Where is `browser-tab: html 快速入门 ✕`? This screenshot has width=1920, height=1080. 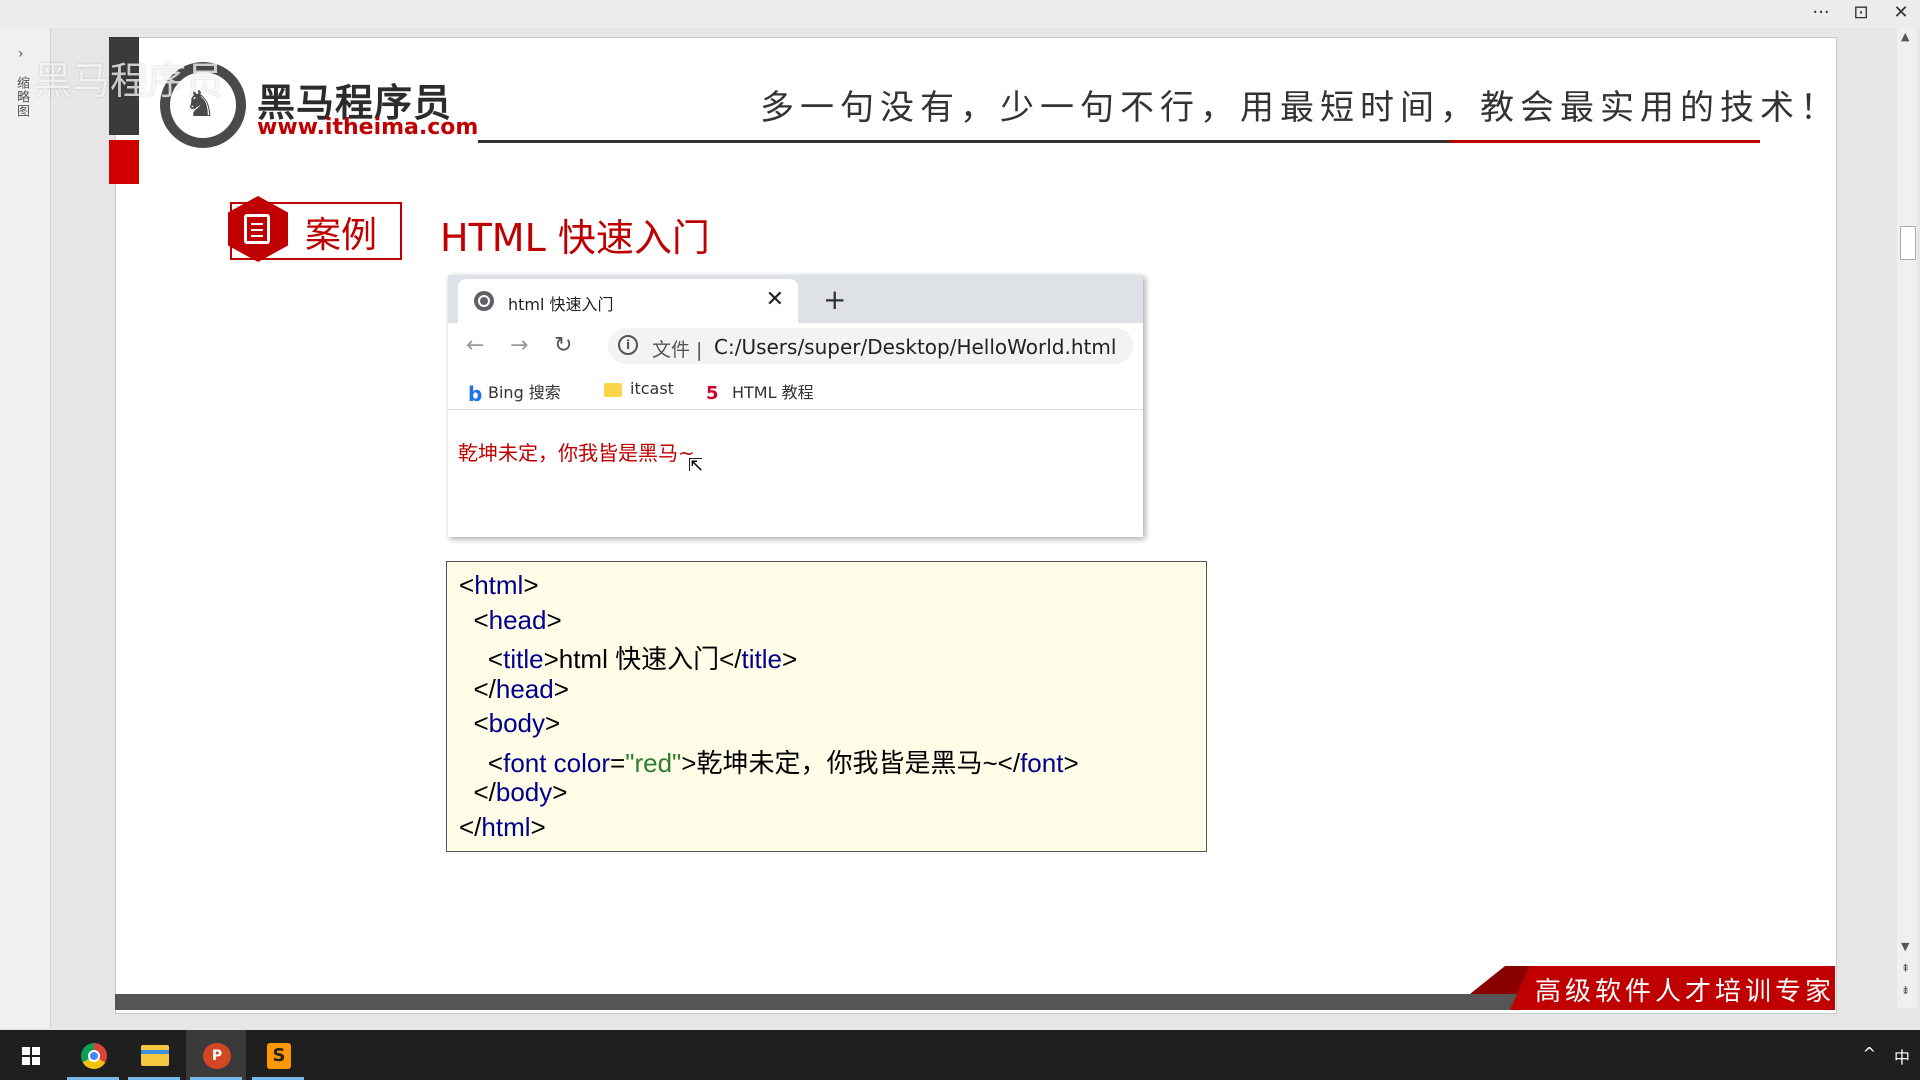
browser-tab: html 快速入门 ✕ is located at coordinates (628, 301).